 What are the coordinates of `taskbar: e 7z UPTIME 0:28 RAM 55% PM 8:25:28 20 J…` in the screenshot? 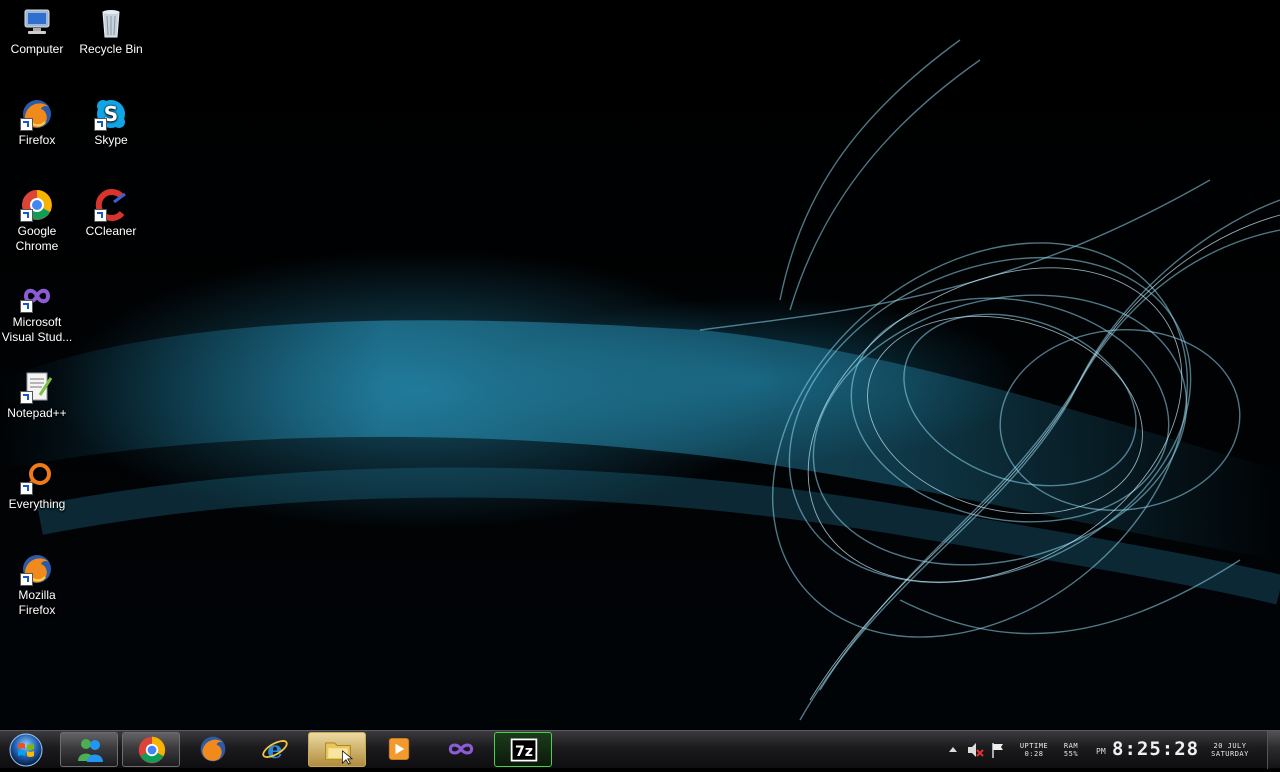 It's located at (640, 749).